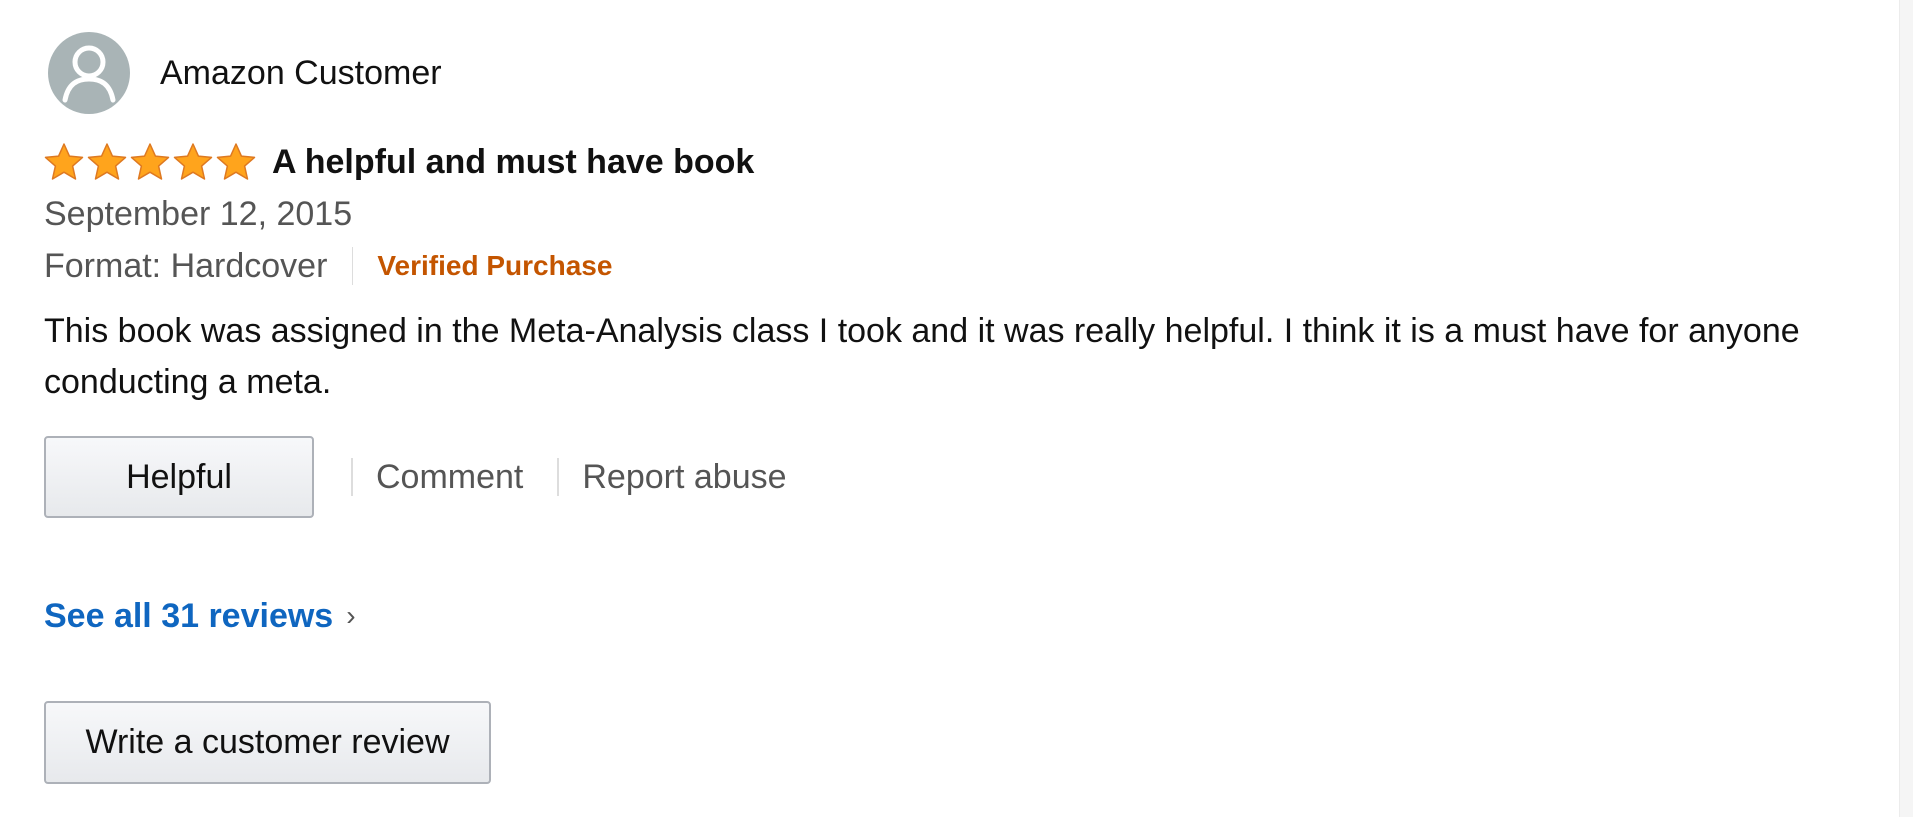  I want to click on reviewer-profile: Amazon Customer, so click(245, 73).